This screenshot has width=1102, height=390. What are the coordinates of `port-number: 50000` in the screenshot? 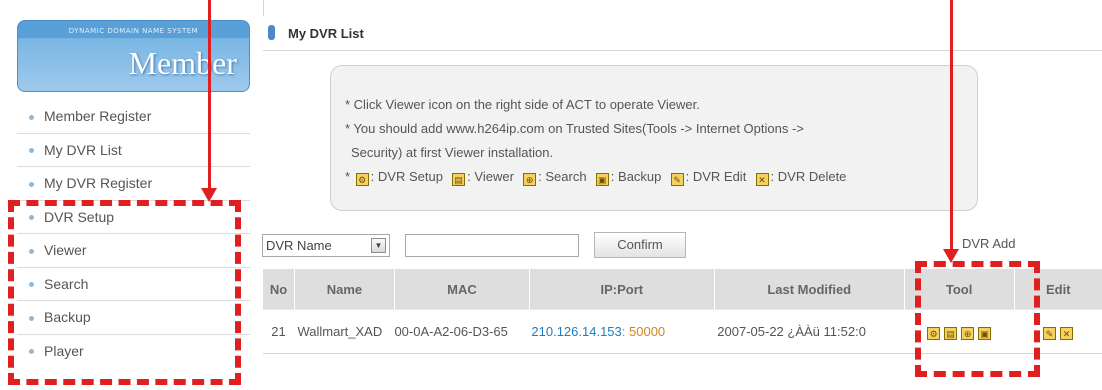 It's located at (647, 331).